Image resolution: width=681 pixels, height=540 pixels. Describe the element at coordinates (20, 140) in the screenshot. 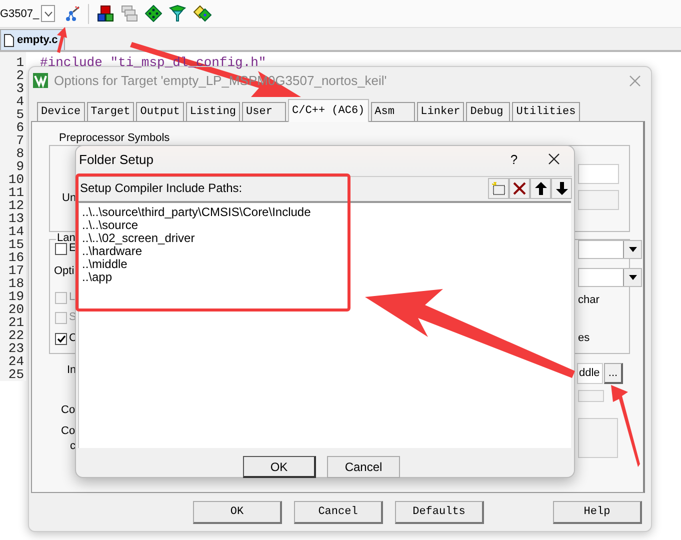

I see `line-number: 7` at that location.